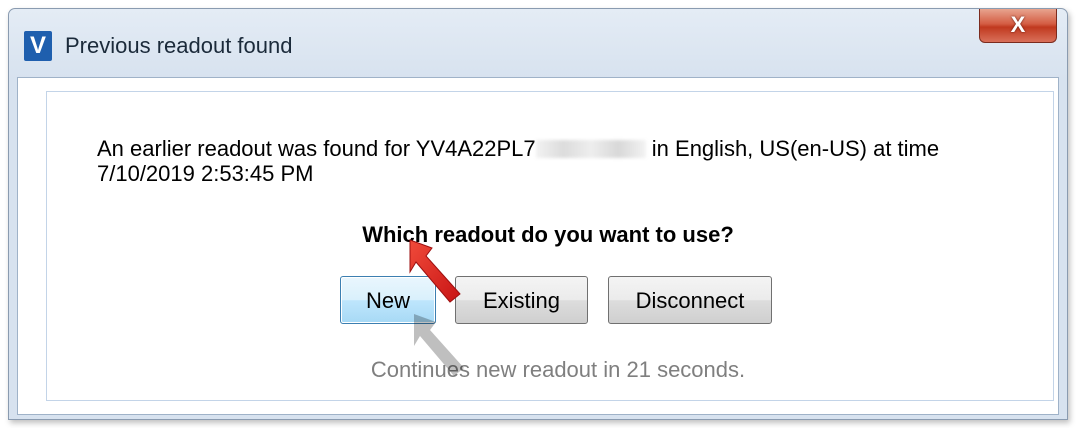 The width and height of the screenshot is (1078, 428). What do you see at coordinates (205, 173) in the screenshot?
I see `message-timestamp: 7/10/2019 2:53:45 PM` at bounding box center [205, 173].